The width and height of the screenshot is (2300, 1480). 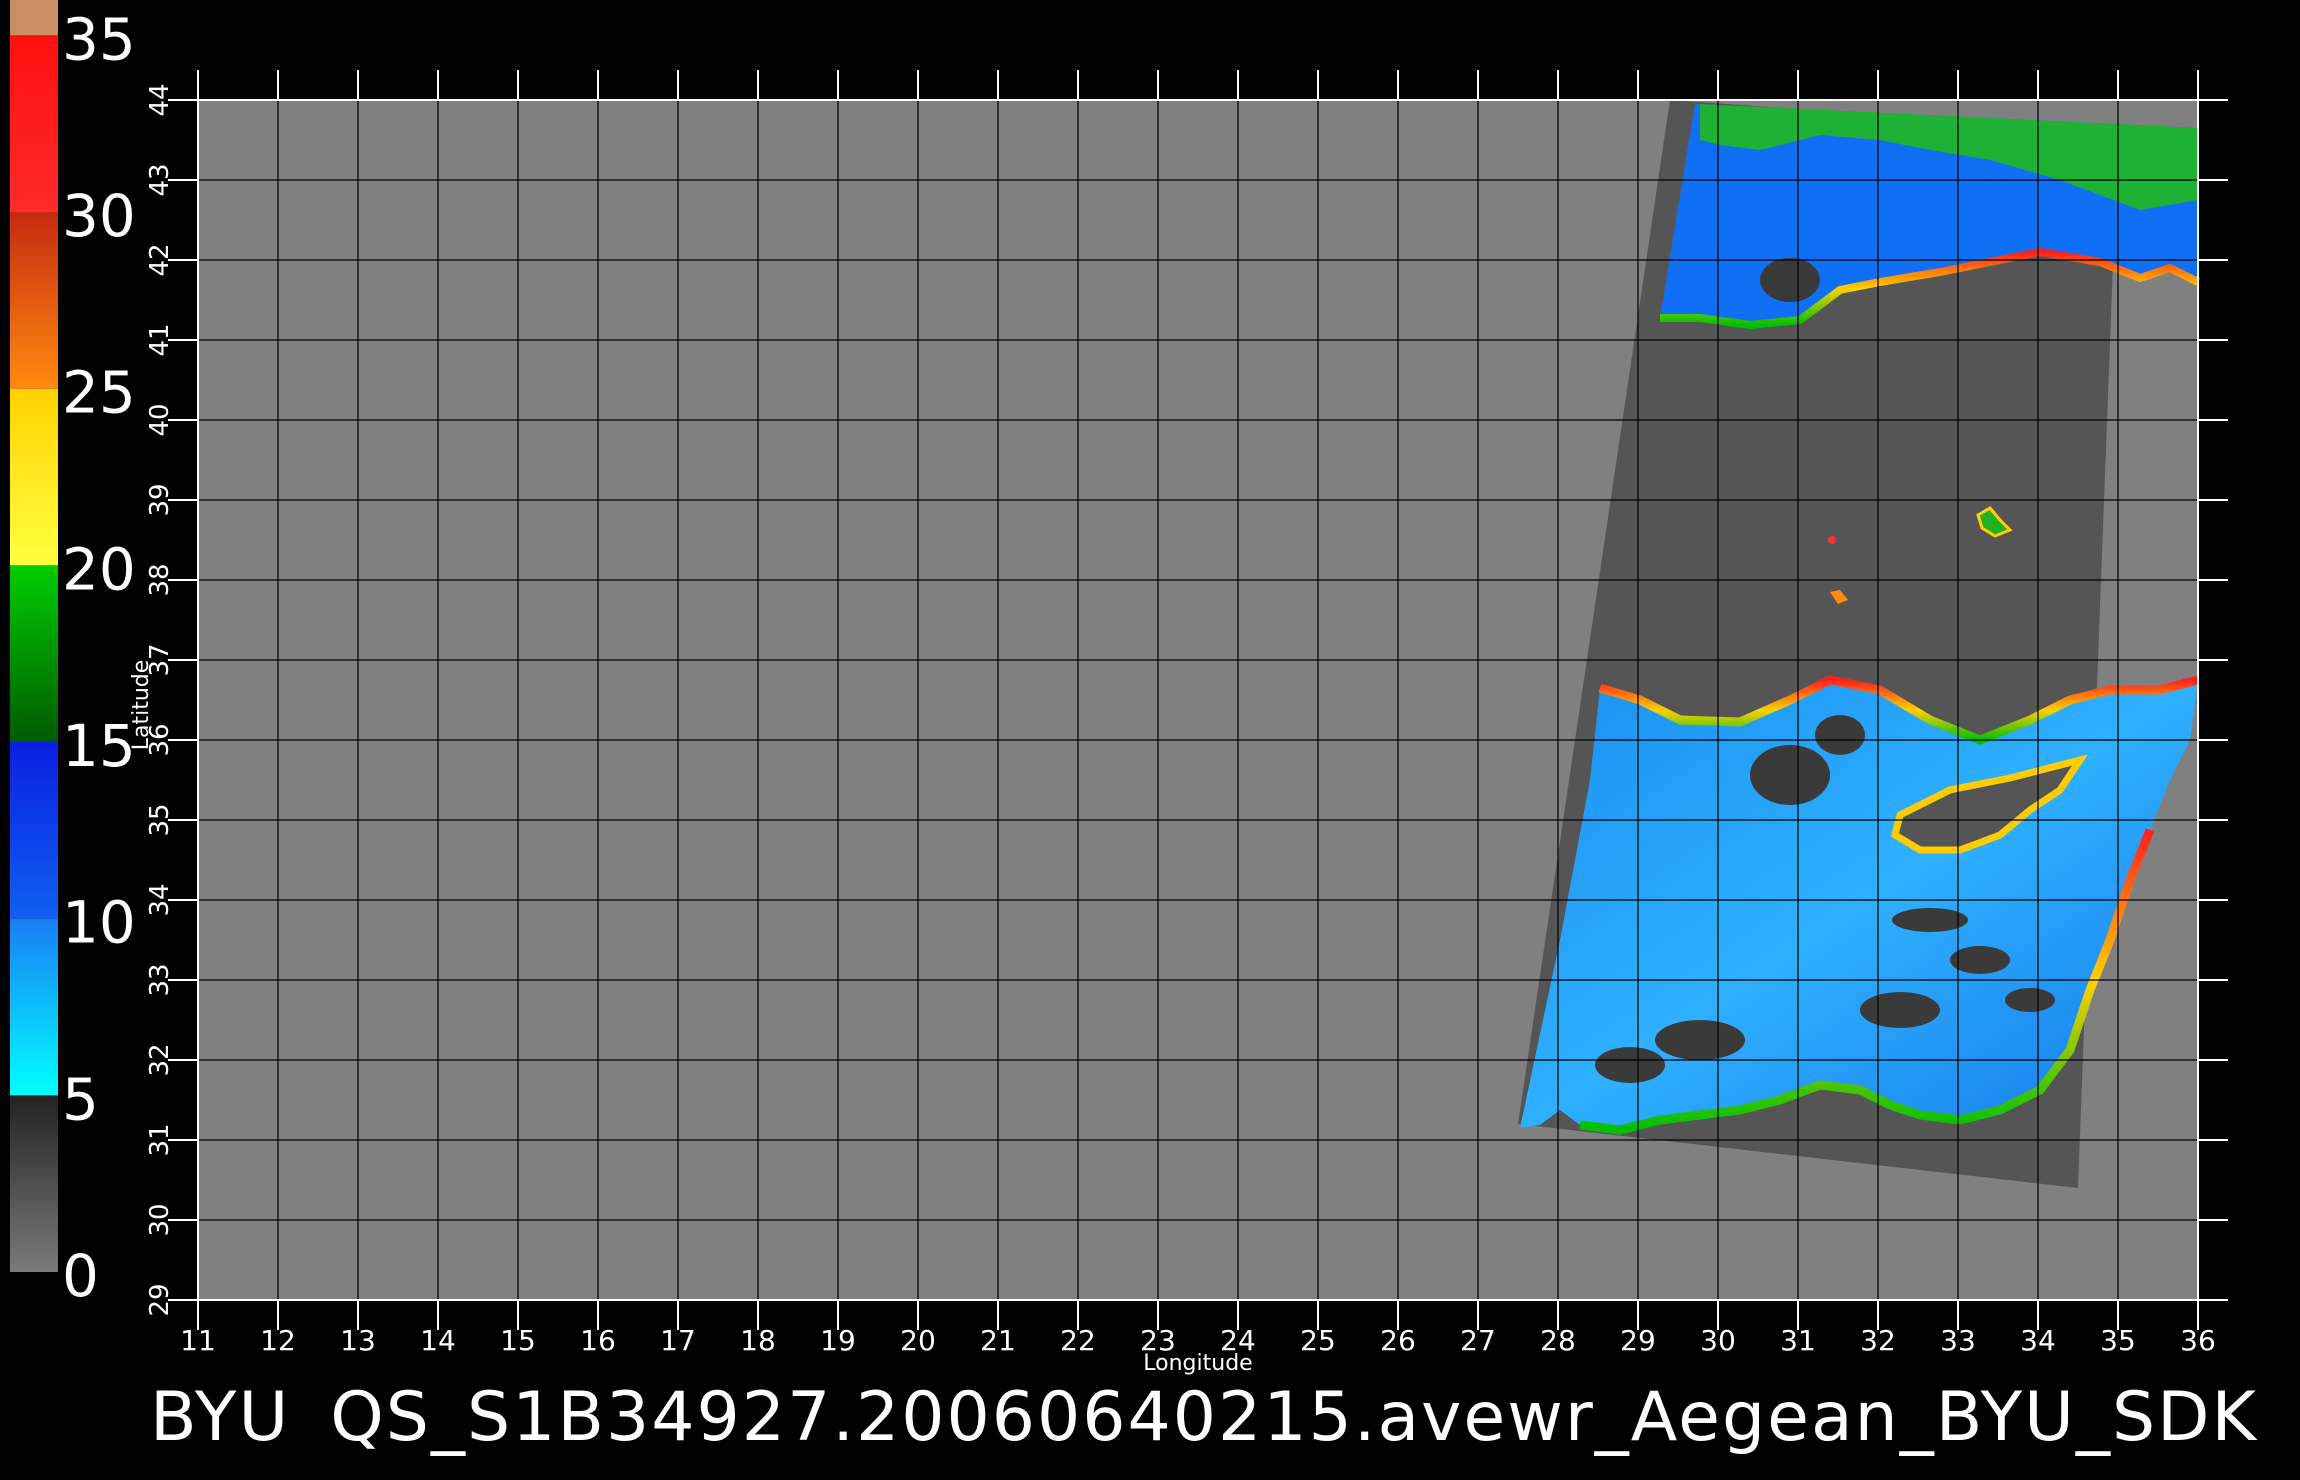 I want to click on lon-label-34: 34, so click(x=2038, y=1340).